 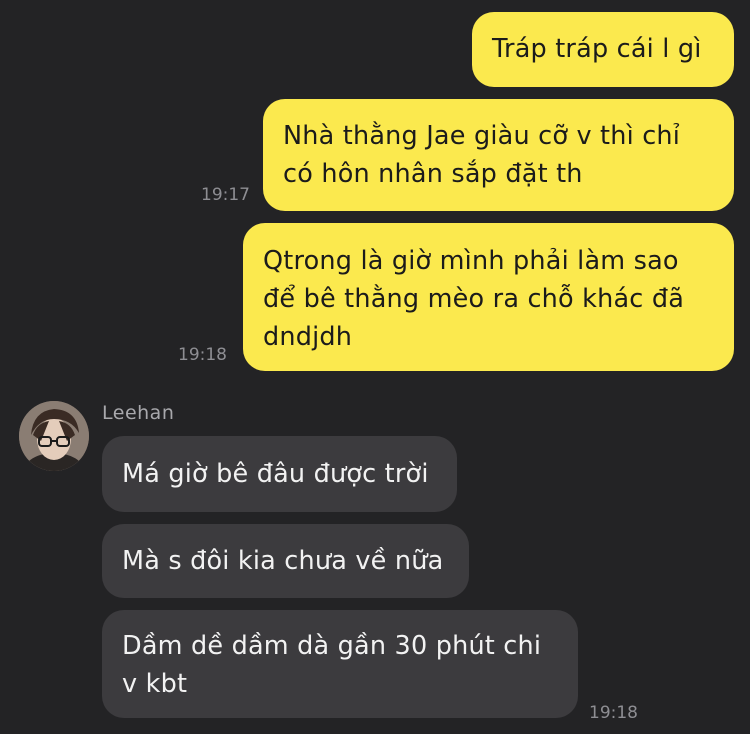 I want to click on avatar, so click(x=54, y=436).